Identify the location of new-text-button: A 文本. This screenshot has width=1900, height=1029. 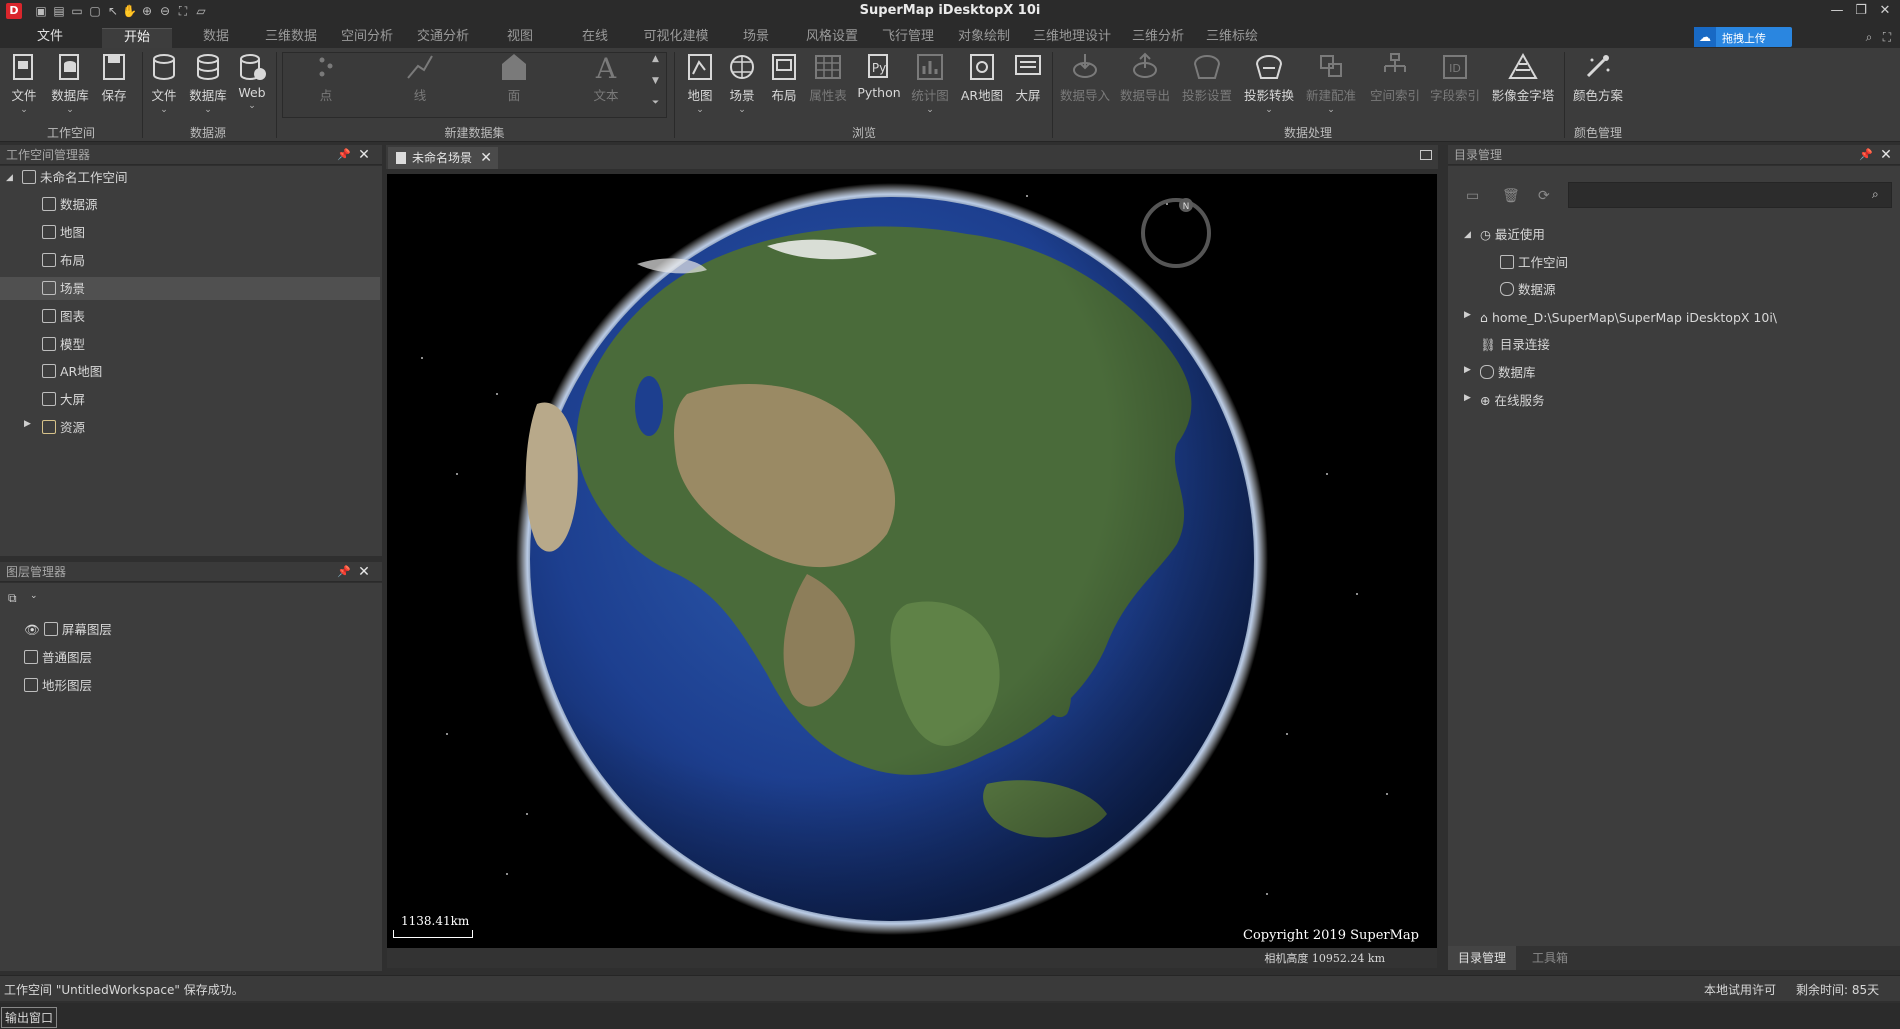
(606, 78).